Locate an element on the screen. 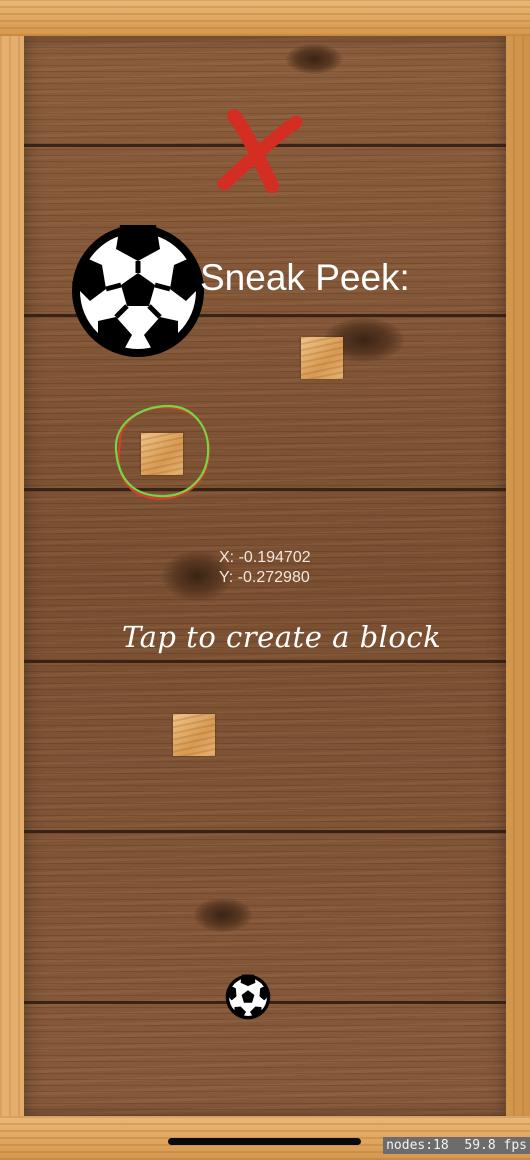 Image resolution: width=530 pixels, height=1160 pixels. fps-counter: 59.8 fps is located at coordinates (495, 1145).